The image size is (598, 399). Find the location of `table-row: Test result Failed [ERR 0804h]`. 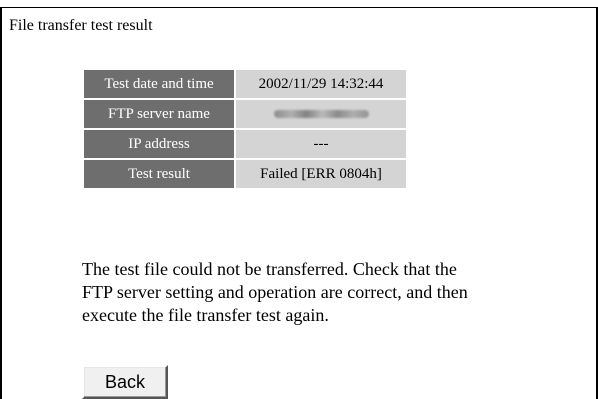

table-row: Test result Failed [ERR 0804h] is located at coordinates (245, 174).